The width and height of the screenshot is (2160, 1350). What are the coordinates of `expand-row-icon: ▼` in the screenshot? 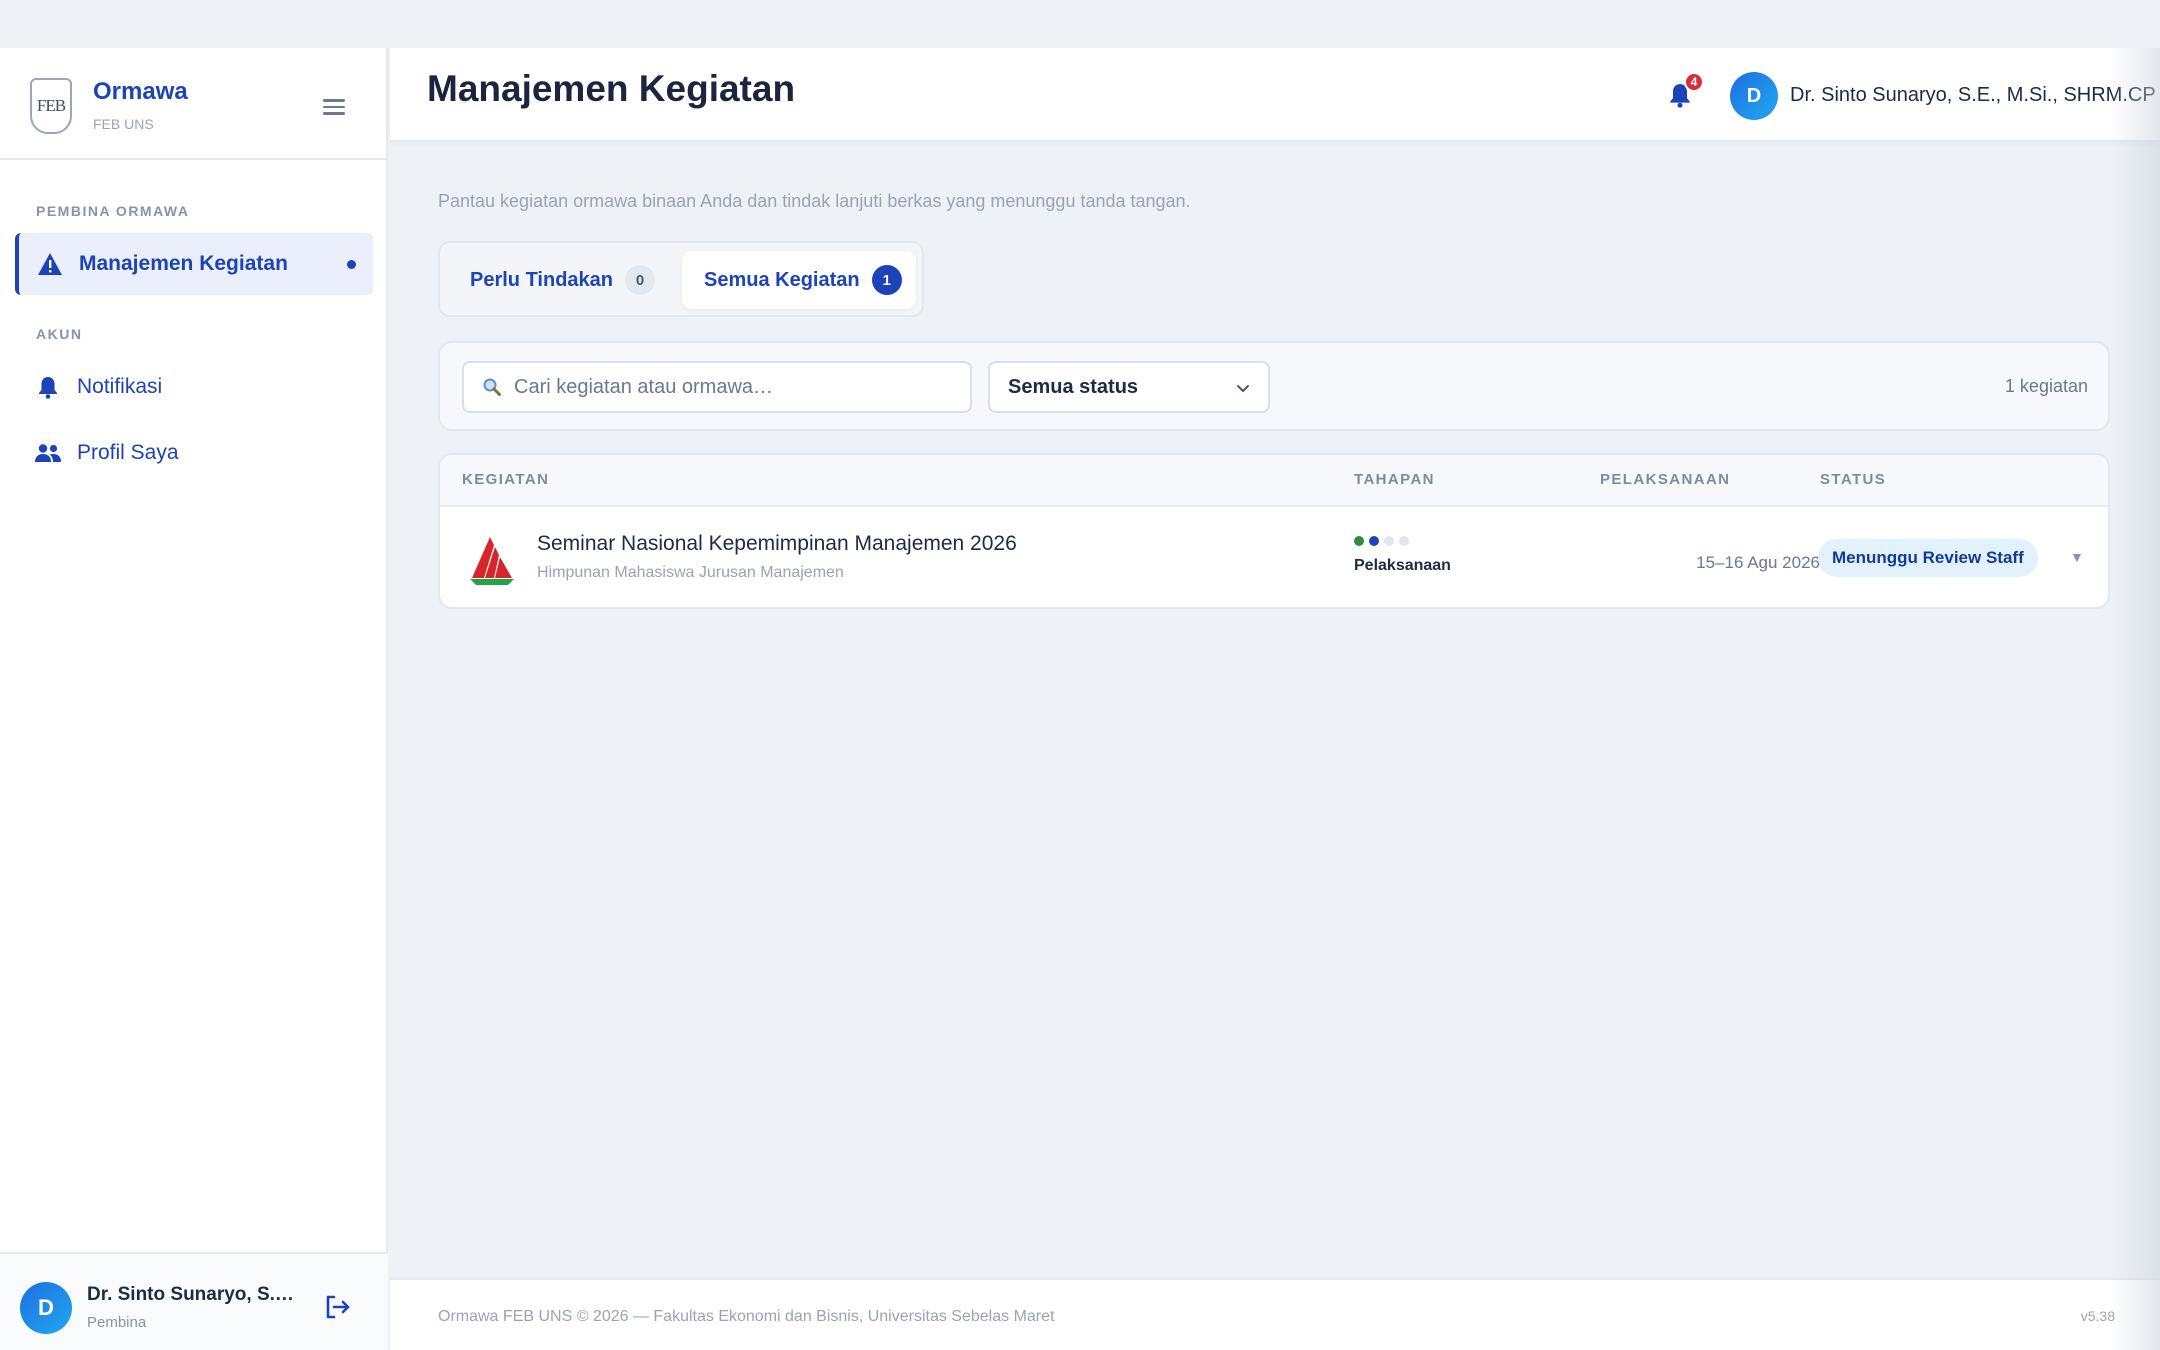 It's located at (2077, 557).